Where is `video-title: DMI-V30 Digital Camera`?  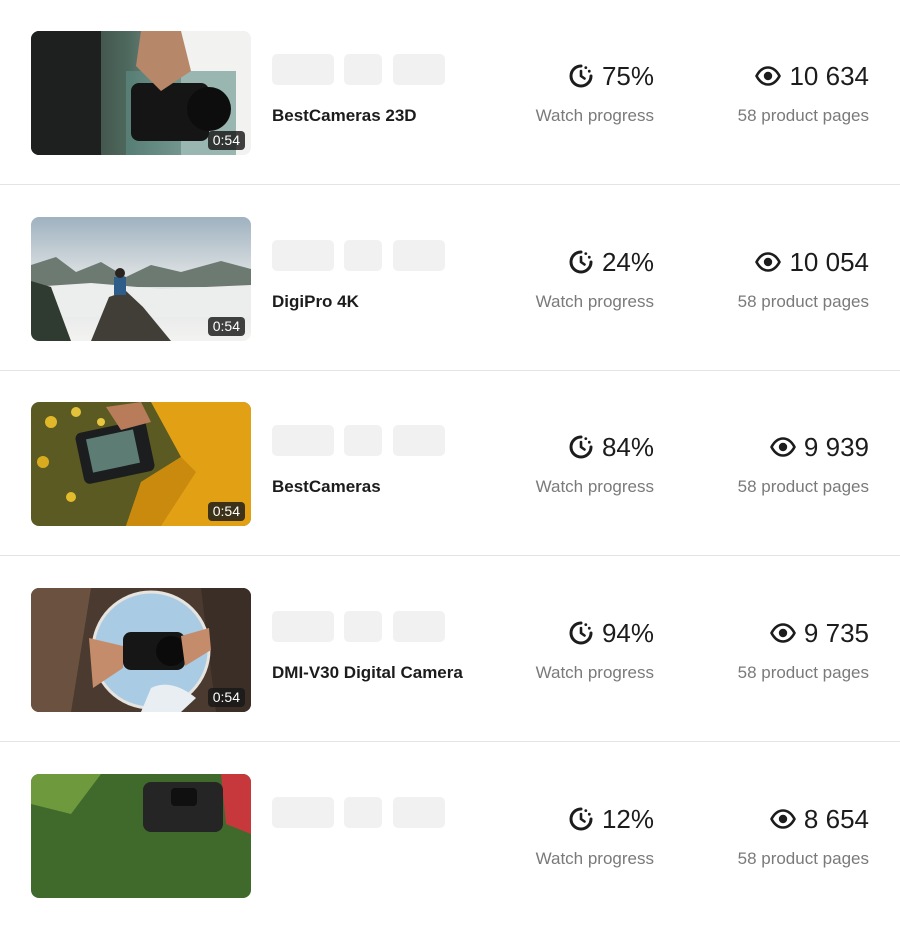
video-title: DMI-V30 Digital Camera is located at coordinates (367, 673).